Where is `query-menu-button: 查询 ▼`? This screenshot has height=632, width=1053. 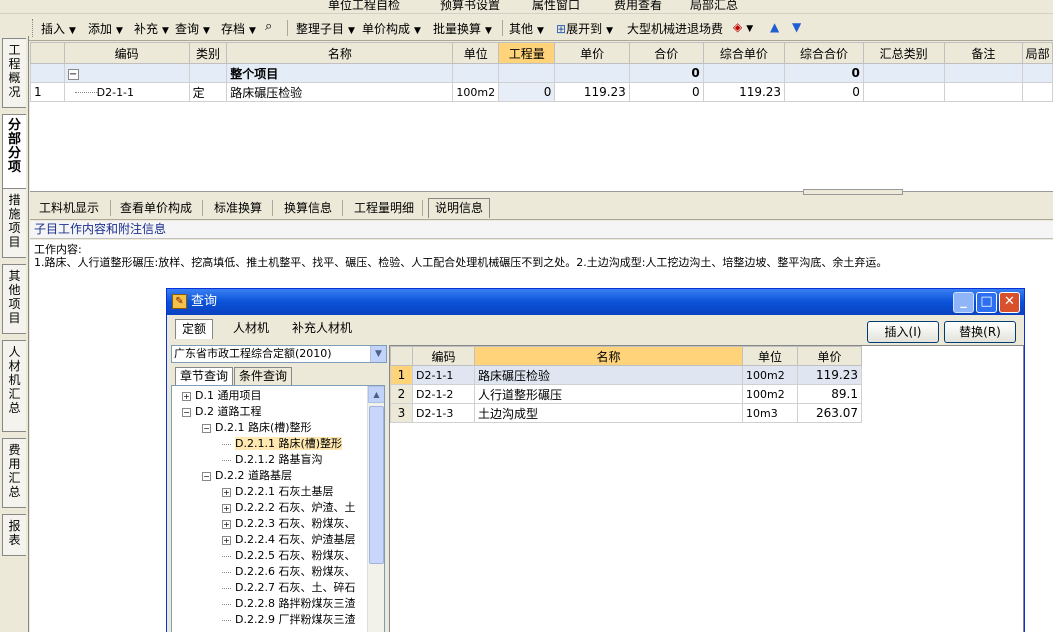 query-menu-button: 查询 ▼ is located at coordinates (192, 28).